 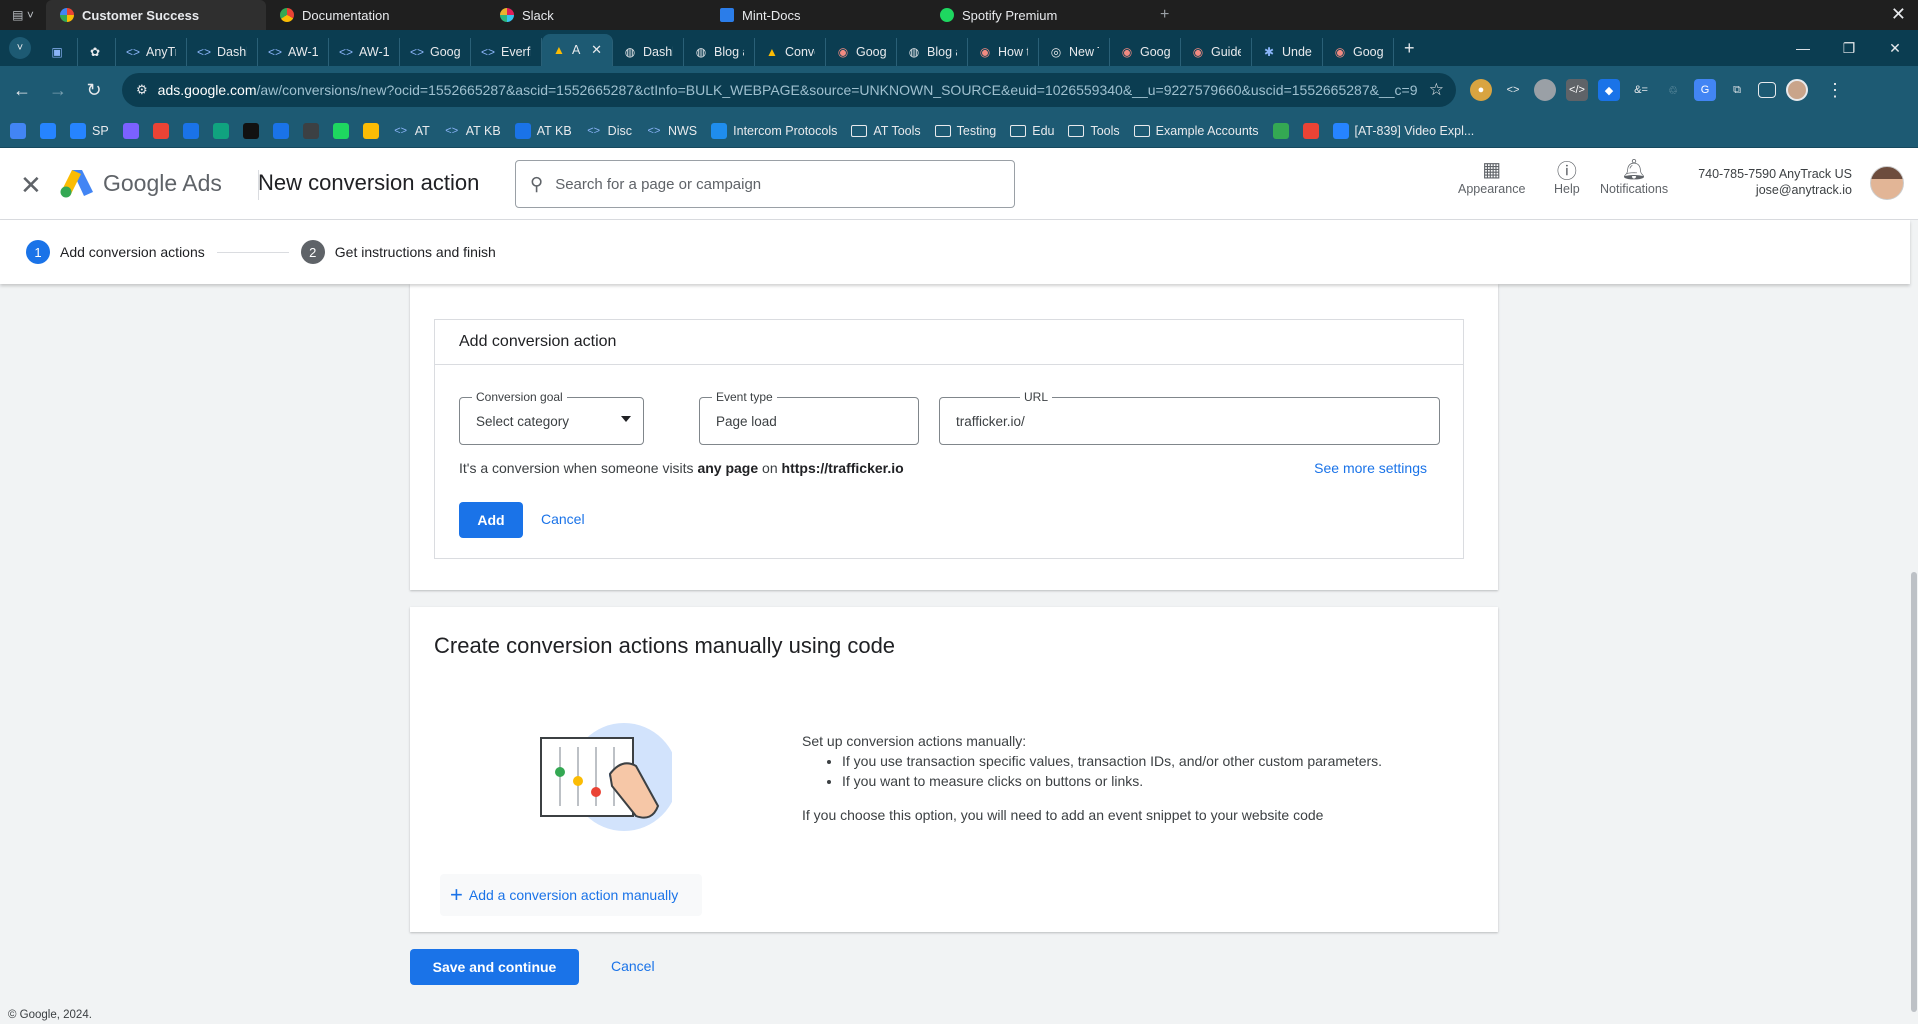 I want to click on browser-tab: ▲ Any ✕, so click(x=577, y=50).